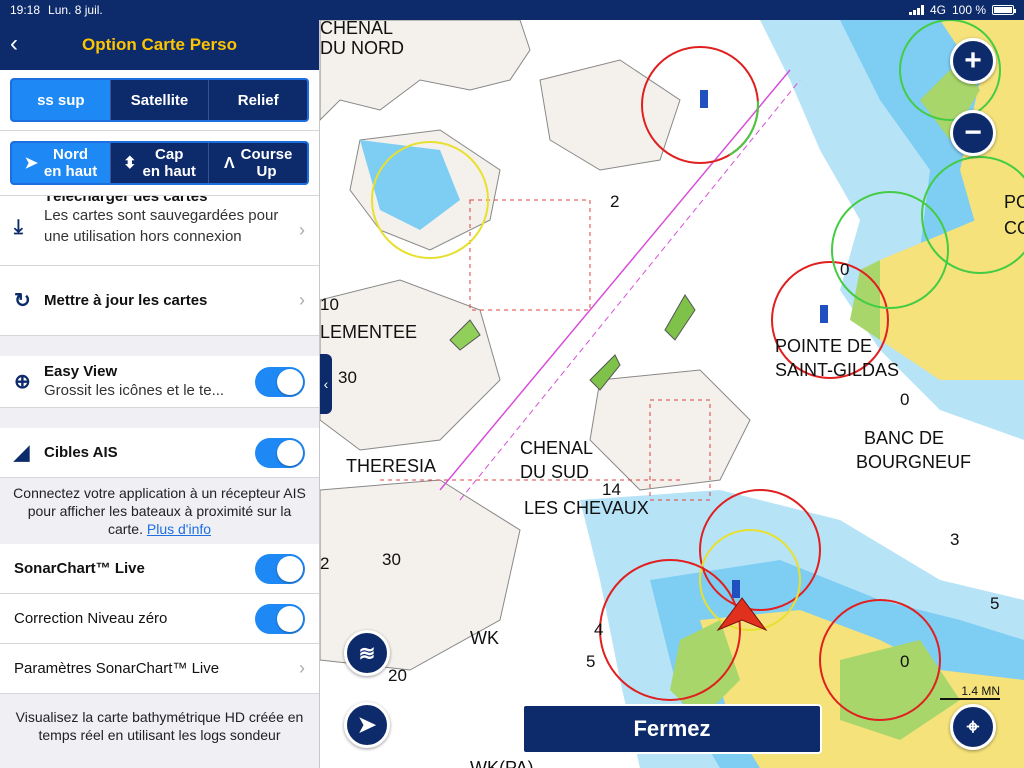 This screenshot has width=1024, height=768. Describe the element at coordinates (31, 163) in the screenshot. I see `arrow-north-icon: ➤` at that location.